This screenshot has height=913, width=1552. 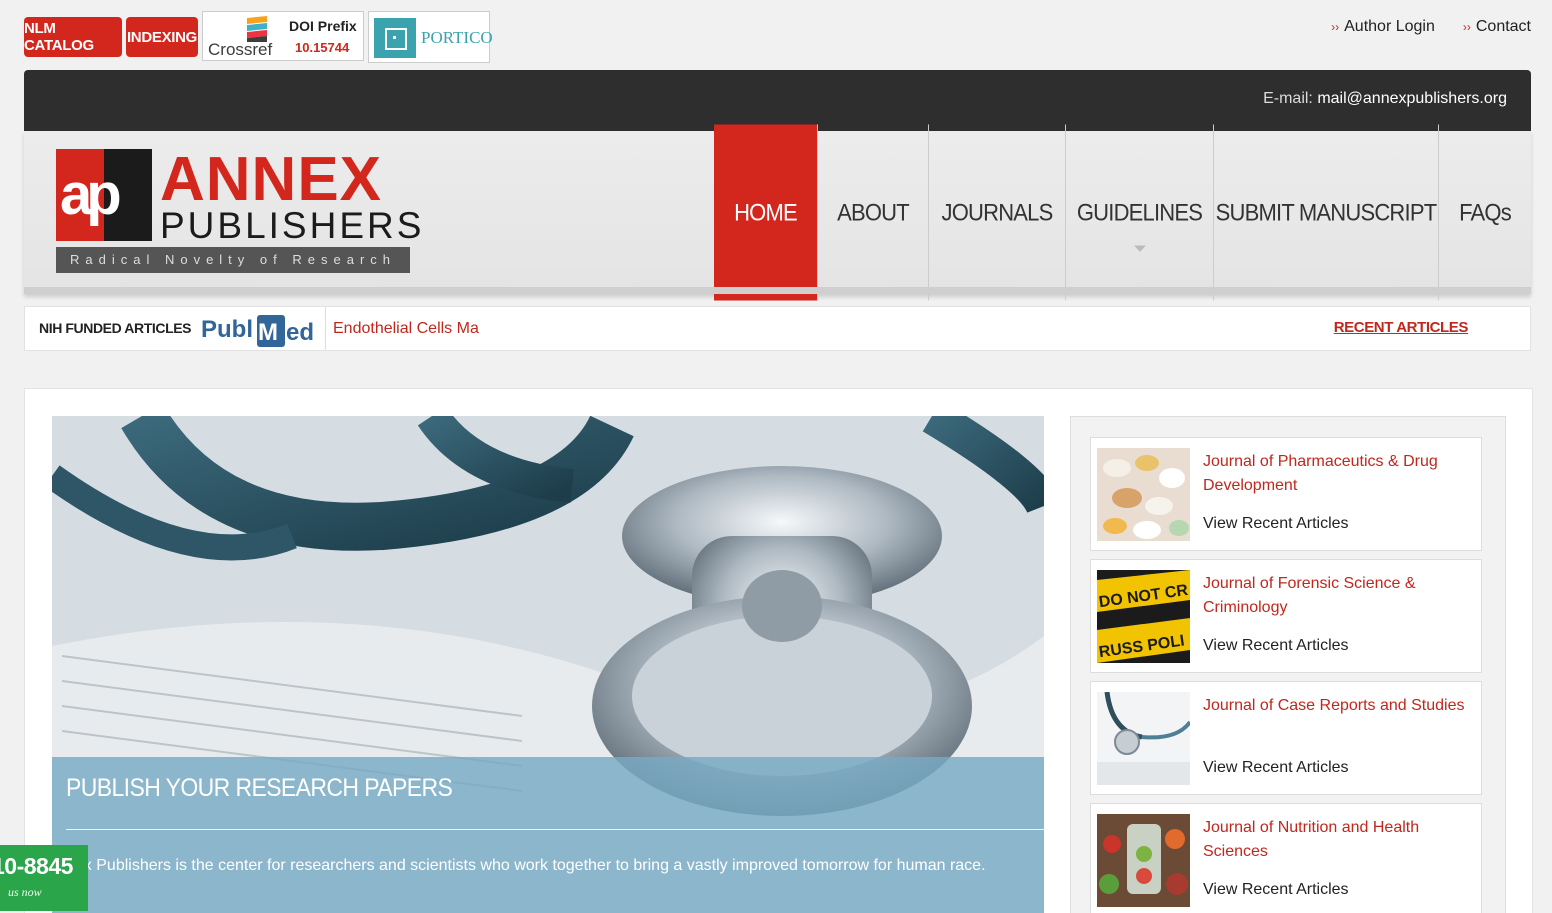 What do you see at coordinates (25, 892) in the screenshot?
I see `call-now-label: us now` at bounding box center [25, 892].